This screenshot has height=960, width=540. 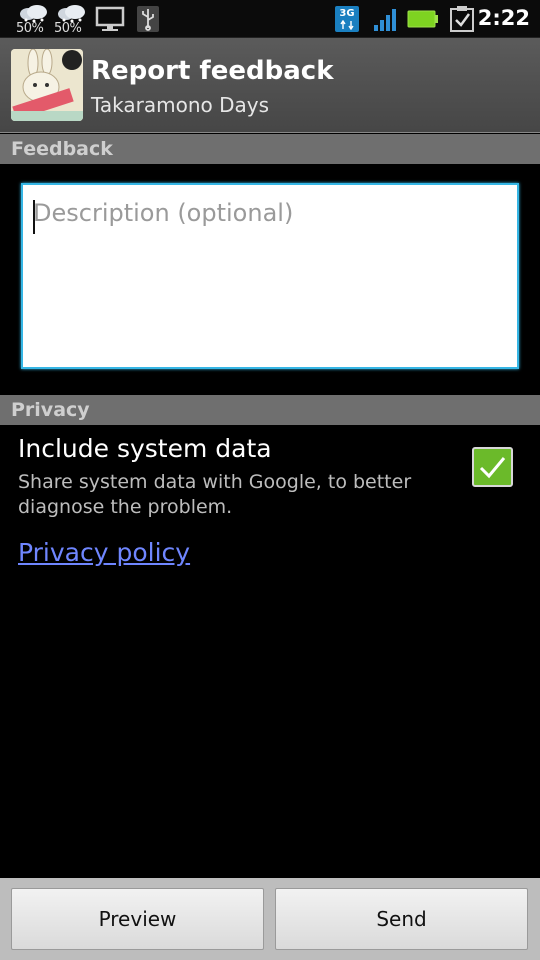 I want to click on weather-widget-1: 50%, so click(x=34, y=19).